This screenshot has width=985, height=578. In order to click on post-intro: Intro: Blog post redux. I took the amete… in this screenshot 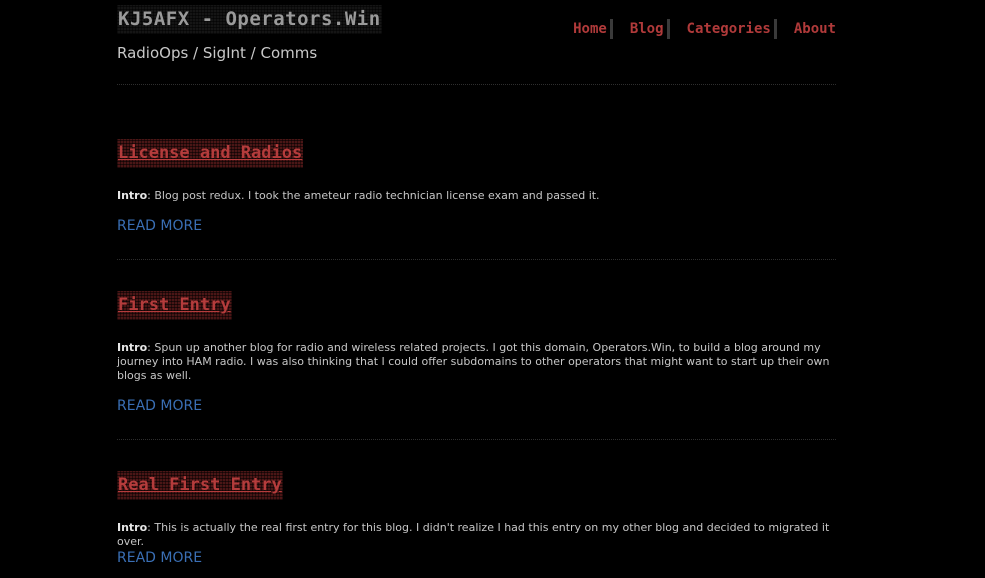, I will do `click(476, 196)`.